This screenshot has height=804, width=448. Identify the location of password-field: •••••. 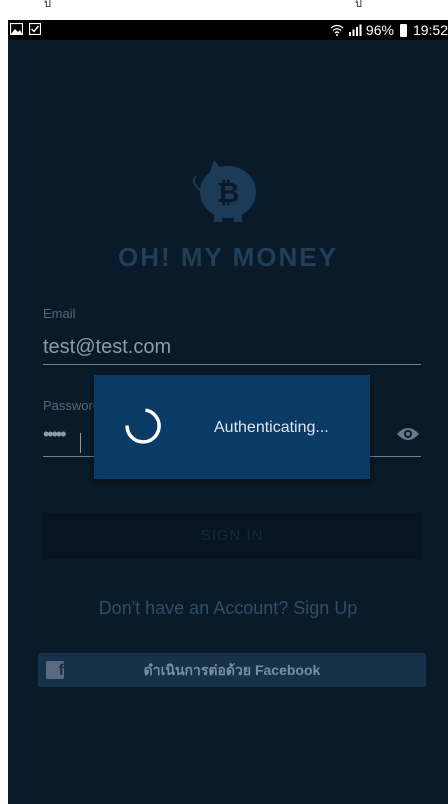
(54, 434).